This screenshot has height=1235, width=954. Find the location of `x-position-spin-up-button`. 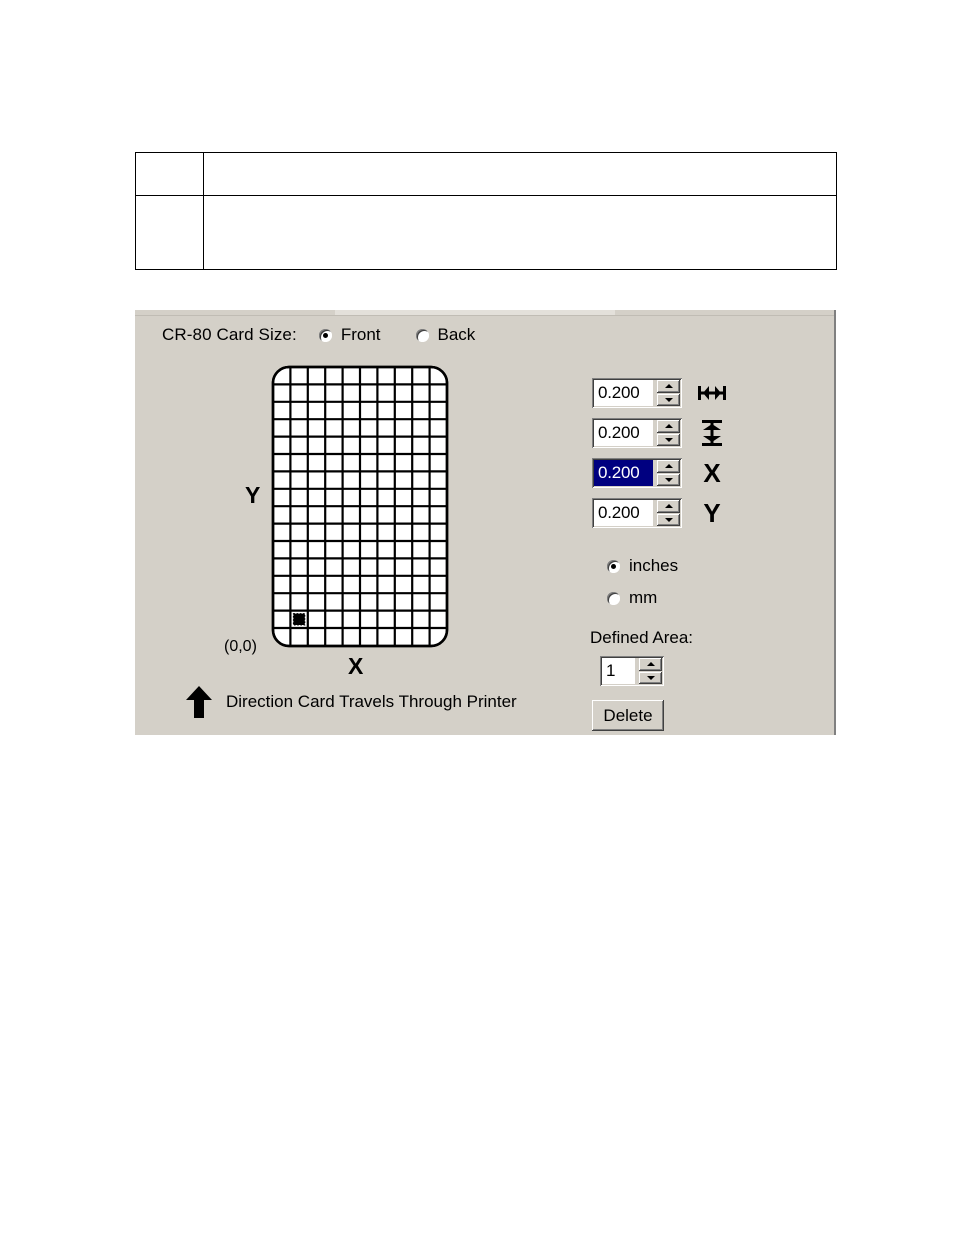

x-position-spin-up-button is located at coordinates (668, 466).